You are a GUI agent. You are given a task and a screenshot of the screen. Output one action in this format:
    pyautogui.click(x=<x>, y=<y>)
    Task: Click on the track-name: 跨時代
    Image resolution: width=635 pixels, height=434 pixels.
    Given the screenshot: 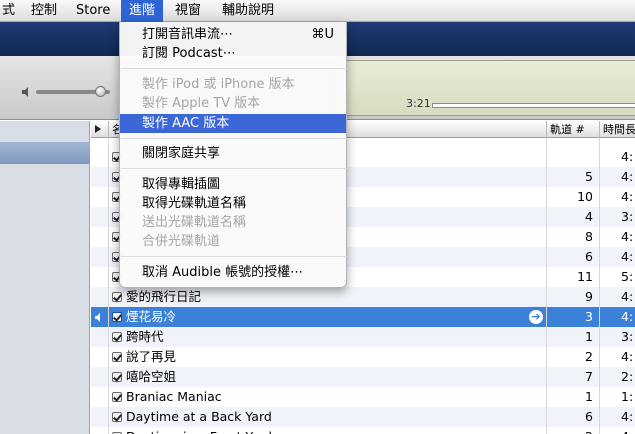 What is the action you would take?
    pyautogui.click(x=145, y=336)
    